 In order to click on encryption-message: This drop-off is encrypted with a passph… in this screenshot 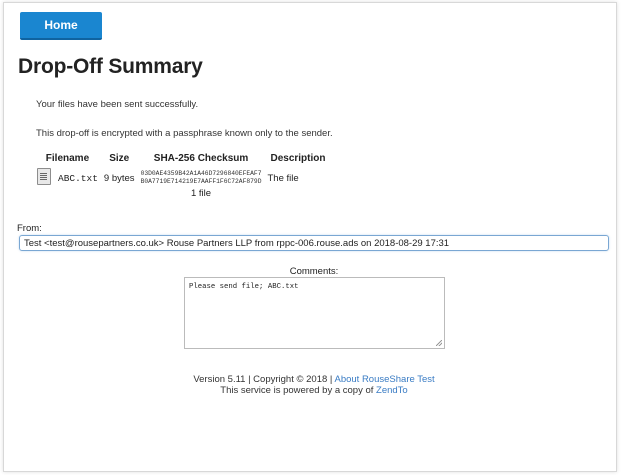, I will do `click(184, 133)`.